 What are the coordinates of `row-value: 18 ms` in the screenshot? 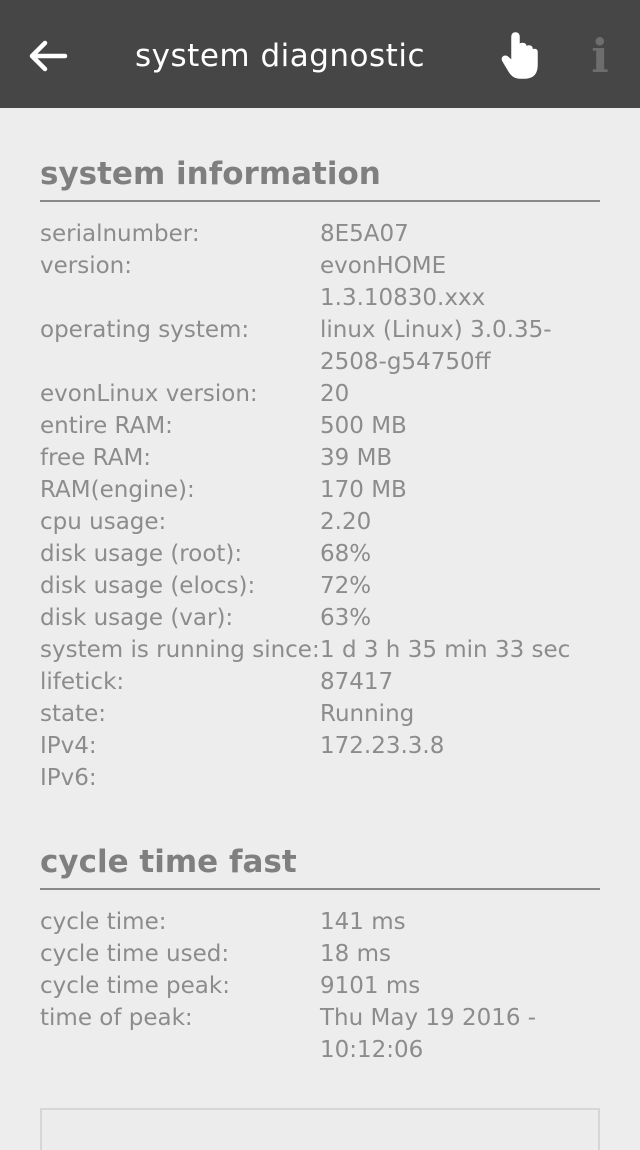 It's located at (355, 954).